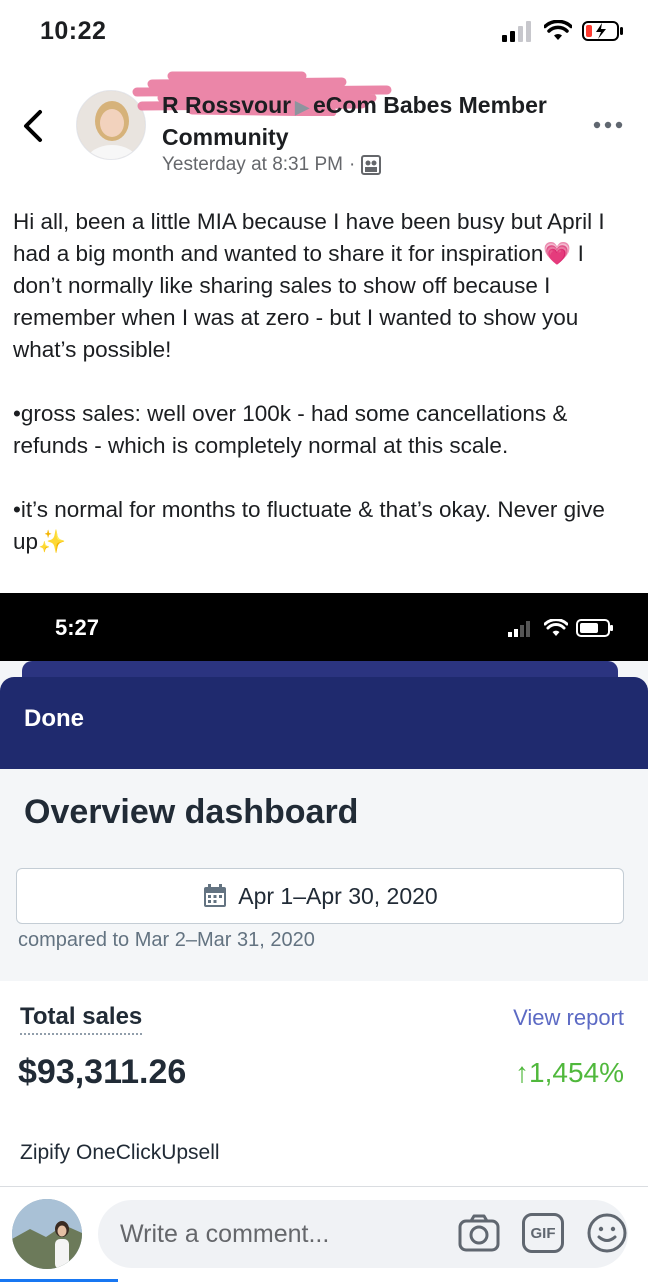  I want to click on comparison-period: compared to Mar 2–Mar 31, 2020, so click(166, 940).